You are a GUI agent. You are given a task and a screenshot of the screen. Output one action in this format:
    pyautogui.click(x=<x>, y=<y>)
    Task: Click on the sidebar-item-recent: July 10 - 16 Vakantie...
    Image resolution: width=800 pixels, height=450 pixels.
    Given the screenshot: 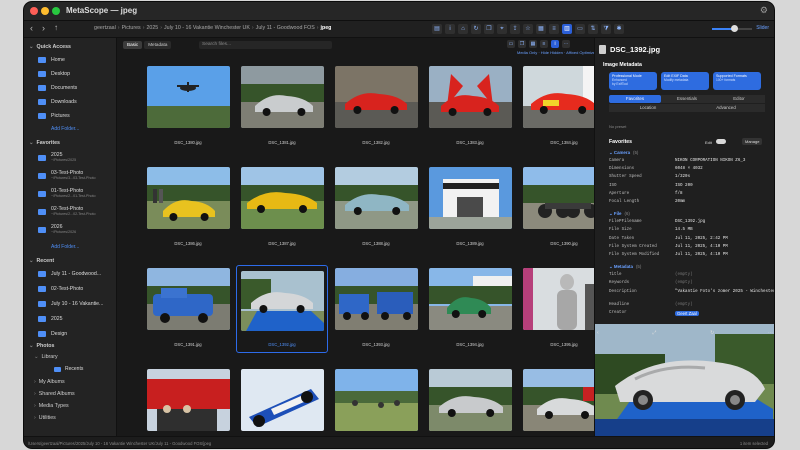 What is the action you would take?
    pyautogui.click(x=75, y=304)
    